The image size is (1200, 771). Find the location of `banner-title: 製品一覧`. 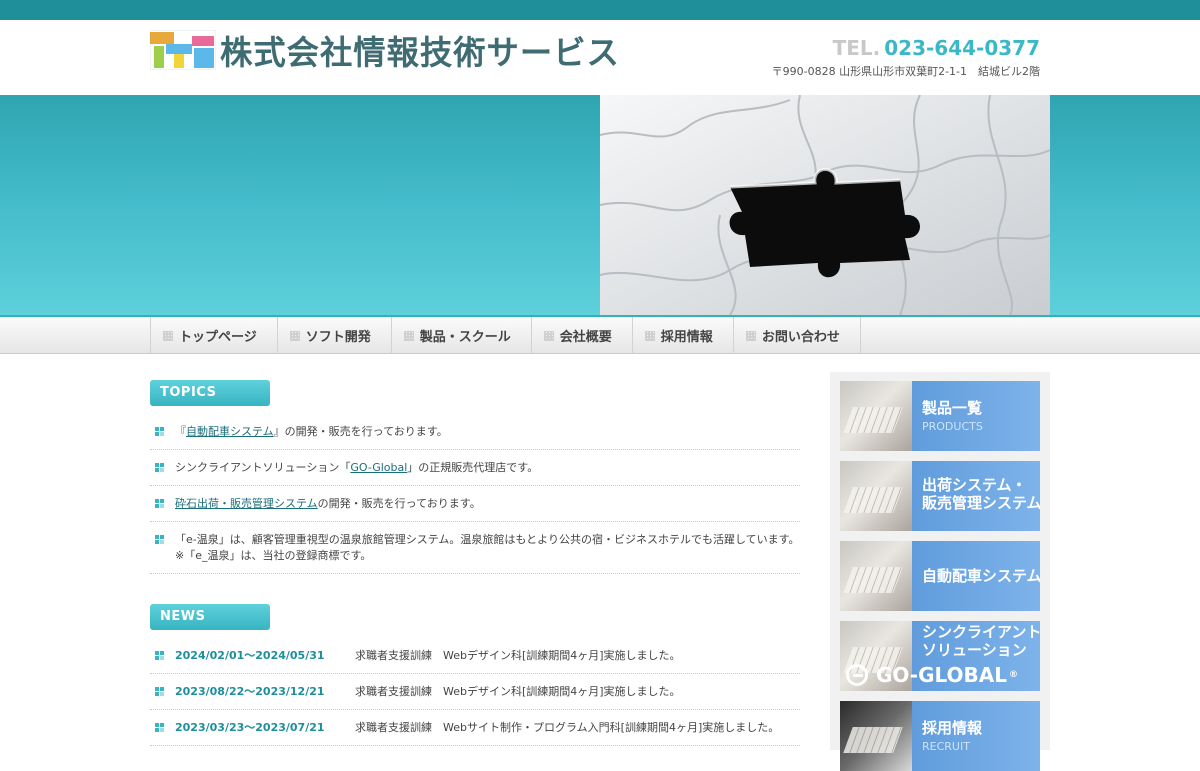

banner-title: 製品一覧 is located at coordinates (952, 408).